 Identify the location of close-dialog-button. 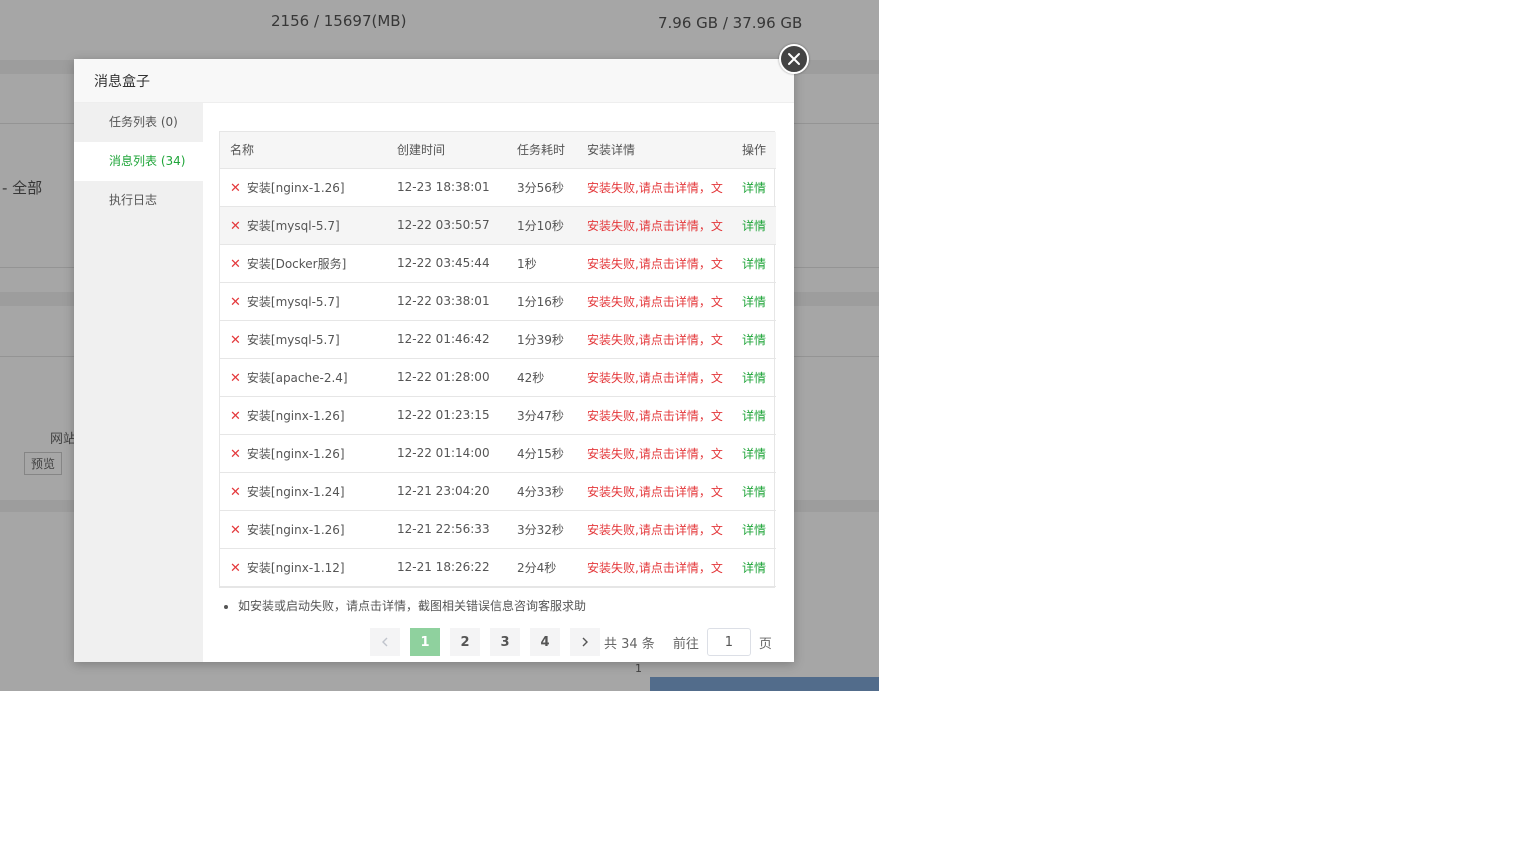
(794, 59).